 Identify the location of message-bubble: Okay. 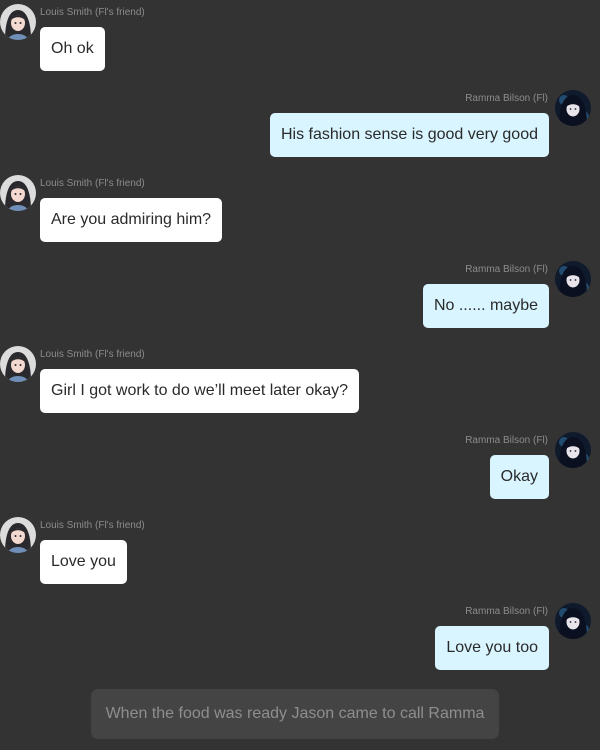
(519, 477).